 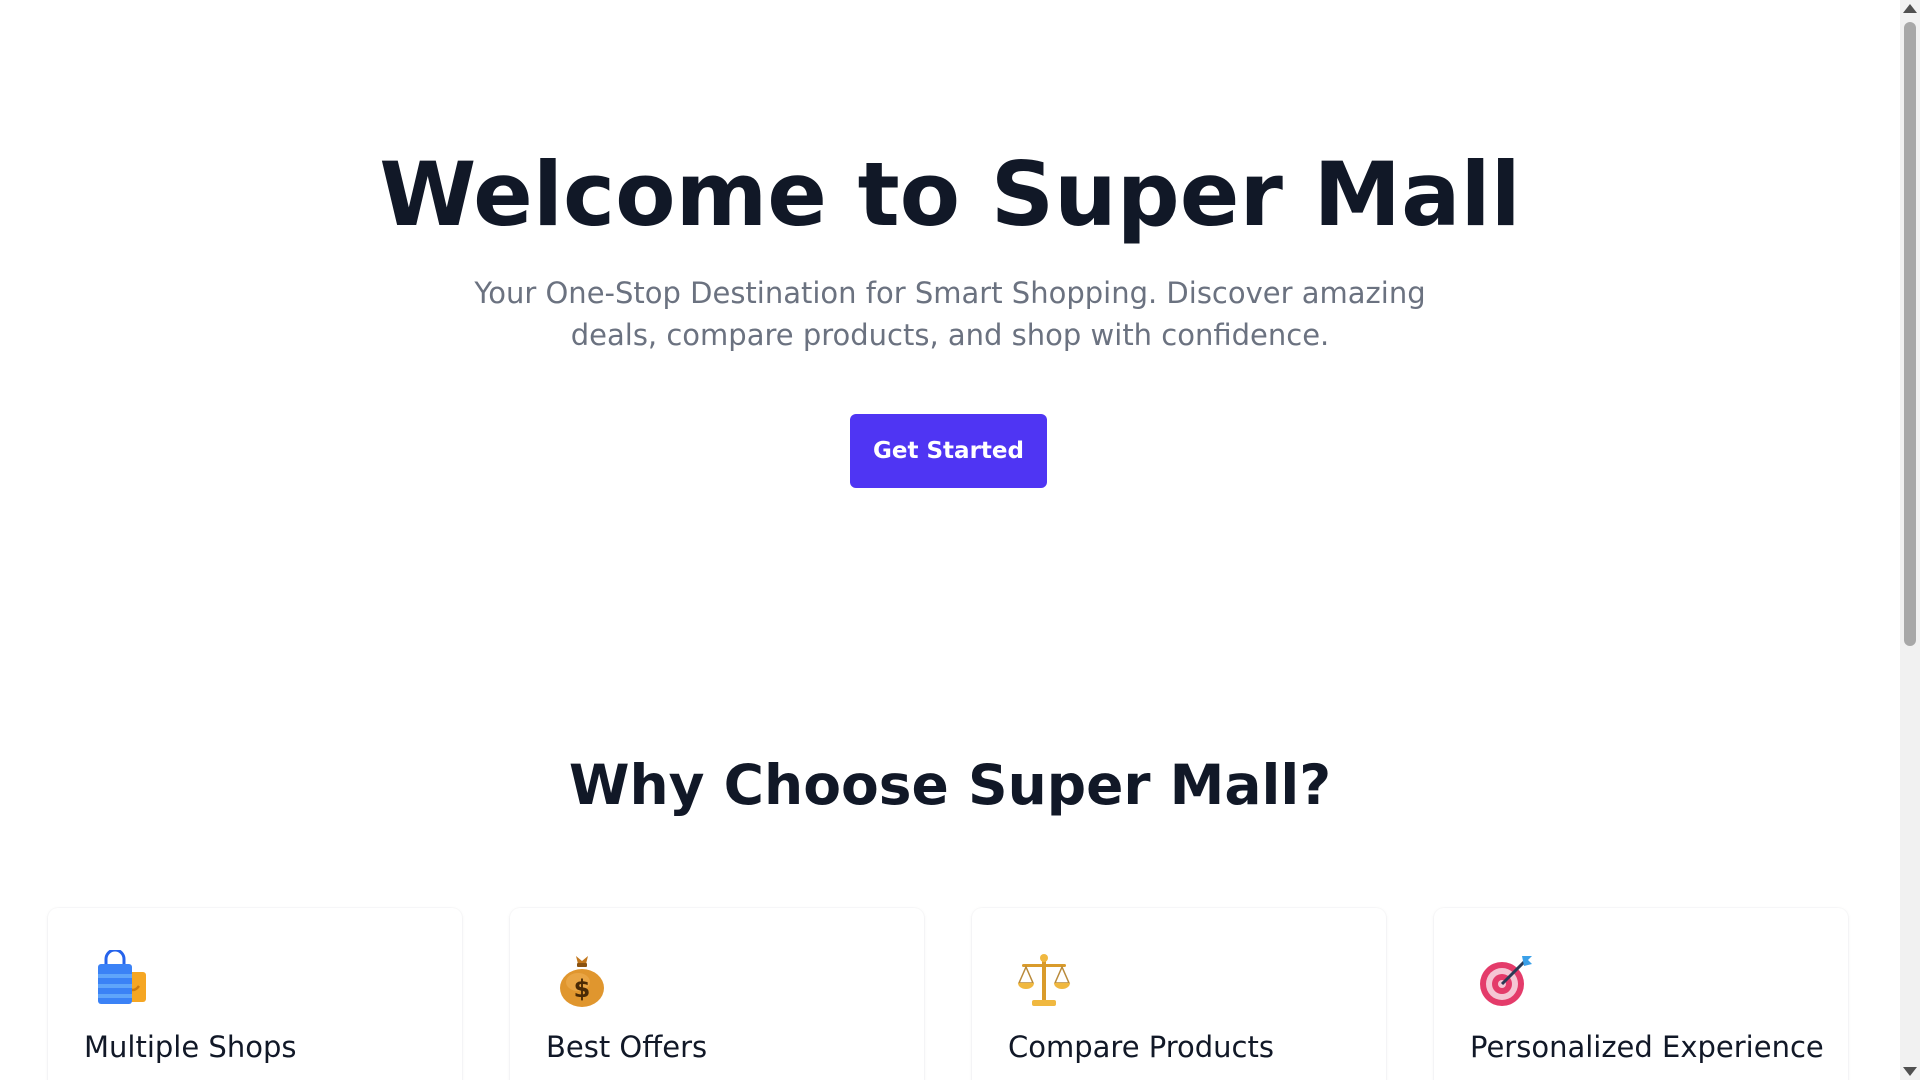 I want to click on feature-card-title: Best Offers, so click(x=627, y=1047).